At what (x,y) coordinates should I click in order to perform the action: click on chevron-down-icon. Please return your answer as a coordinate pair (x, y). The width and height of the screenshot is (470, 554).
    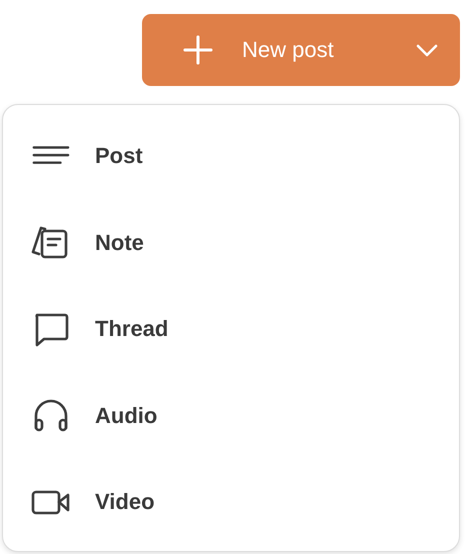
    Looking at the image, I should click on (427, 50).